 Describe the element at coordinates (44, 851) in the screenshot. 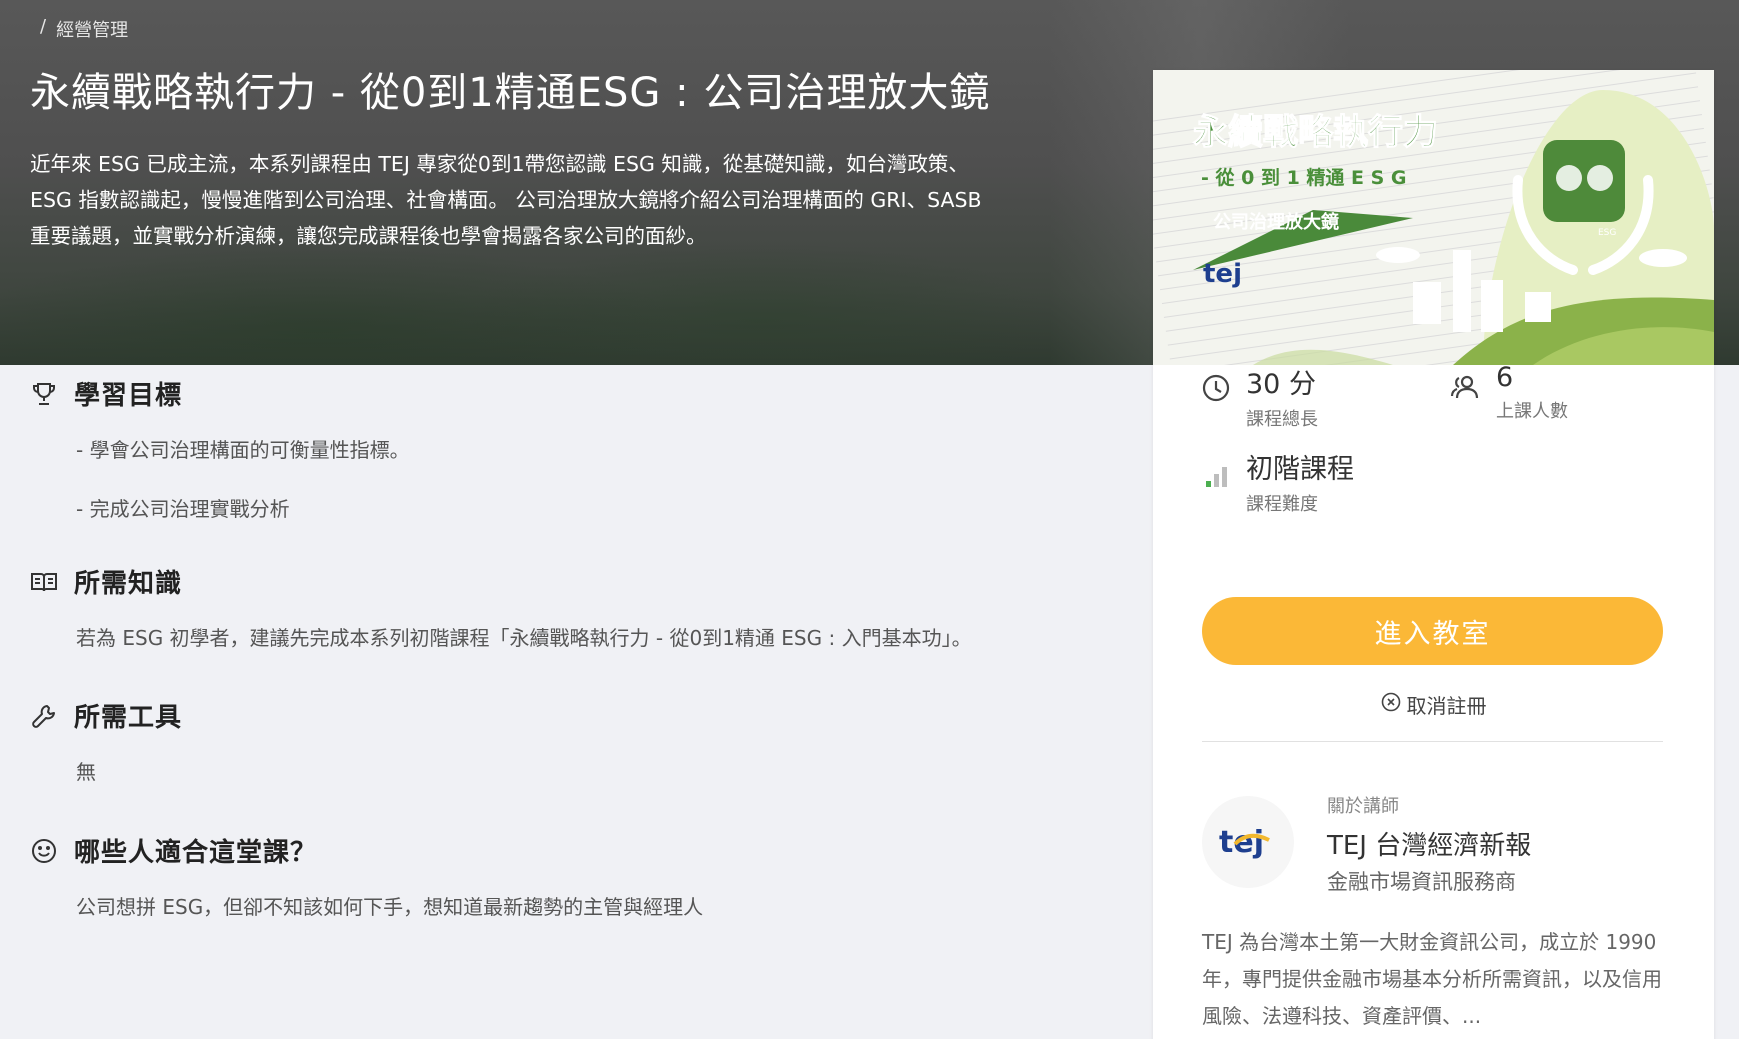

I see `smile-icon` at that location.